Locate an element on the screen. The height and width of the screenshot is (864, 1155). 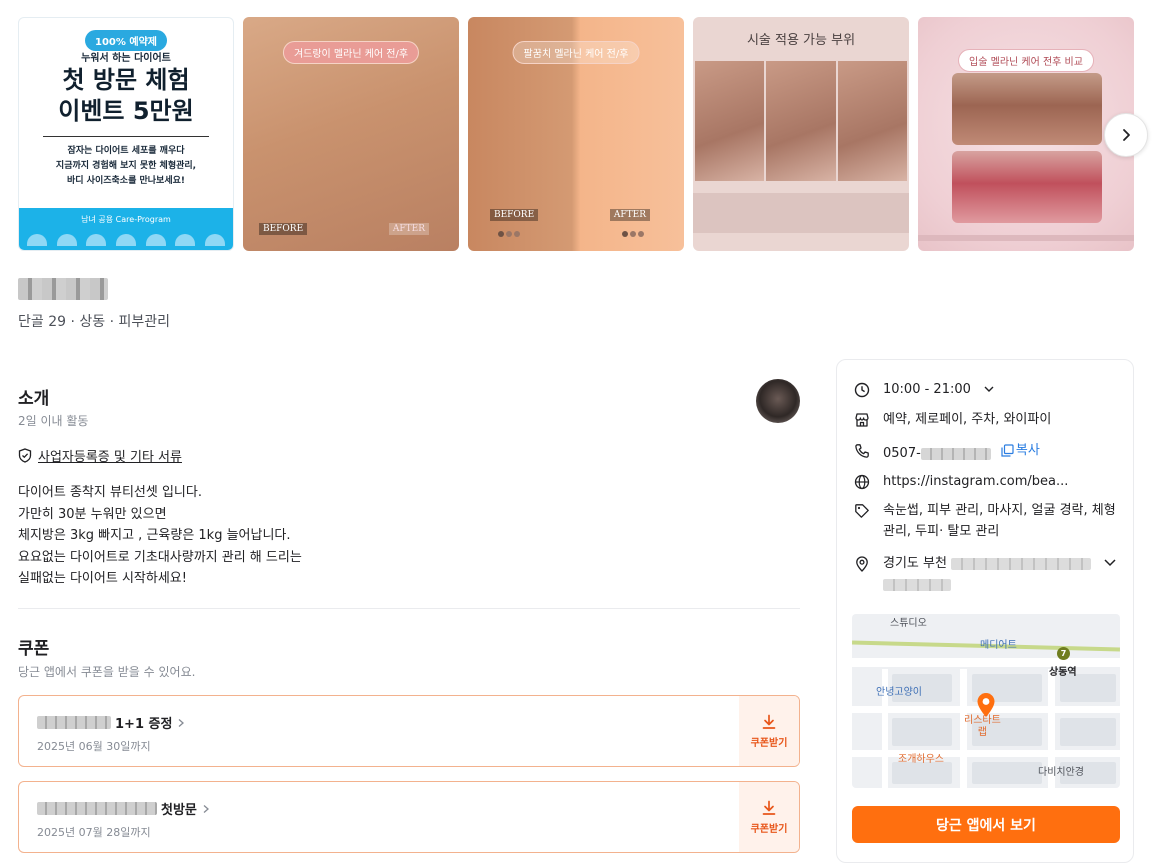
phone-icon is located at coordinates (862, 450).